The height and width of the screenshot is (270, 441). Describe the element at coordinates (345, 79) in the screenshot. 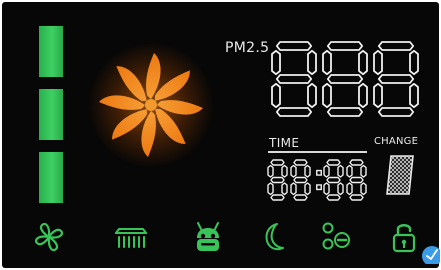

I see `pm25-readout` at that location.